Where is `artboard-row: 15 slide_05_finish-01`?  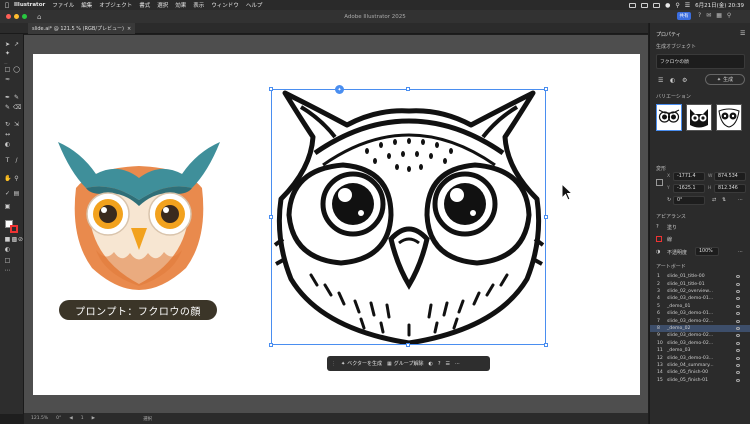
artboard-row: 15 slide_05_finish-01 is located at coordinates (700, 380).